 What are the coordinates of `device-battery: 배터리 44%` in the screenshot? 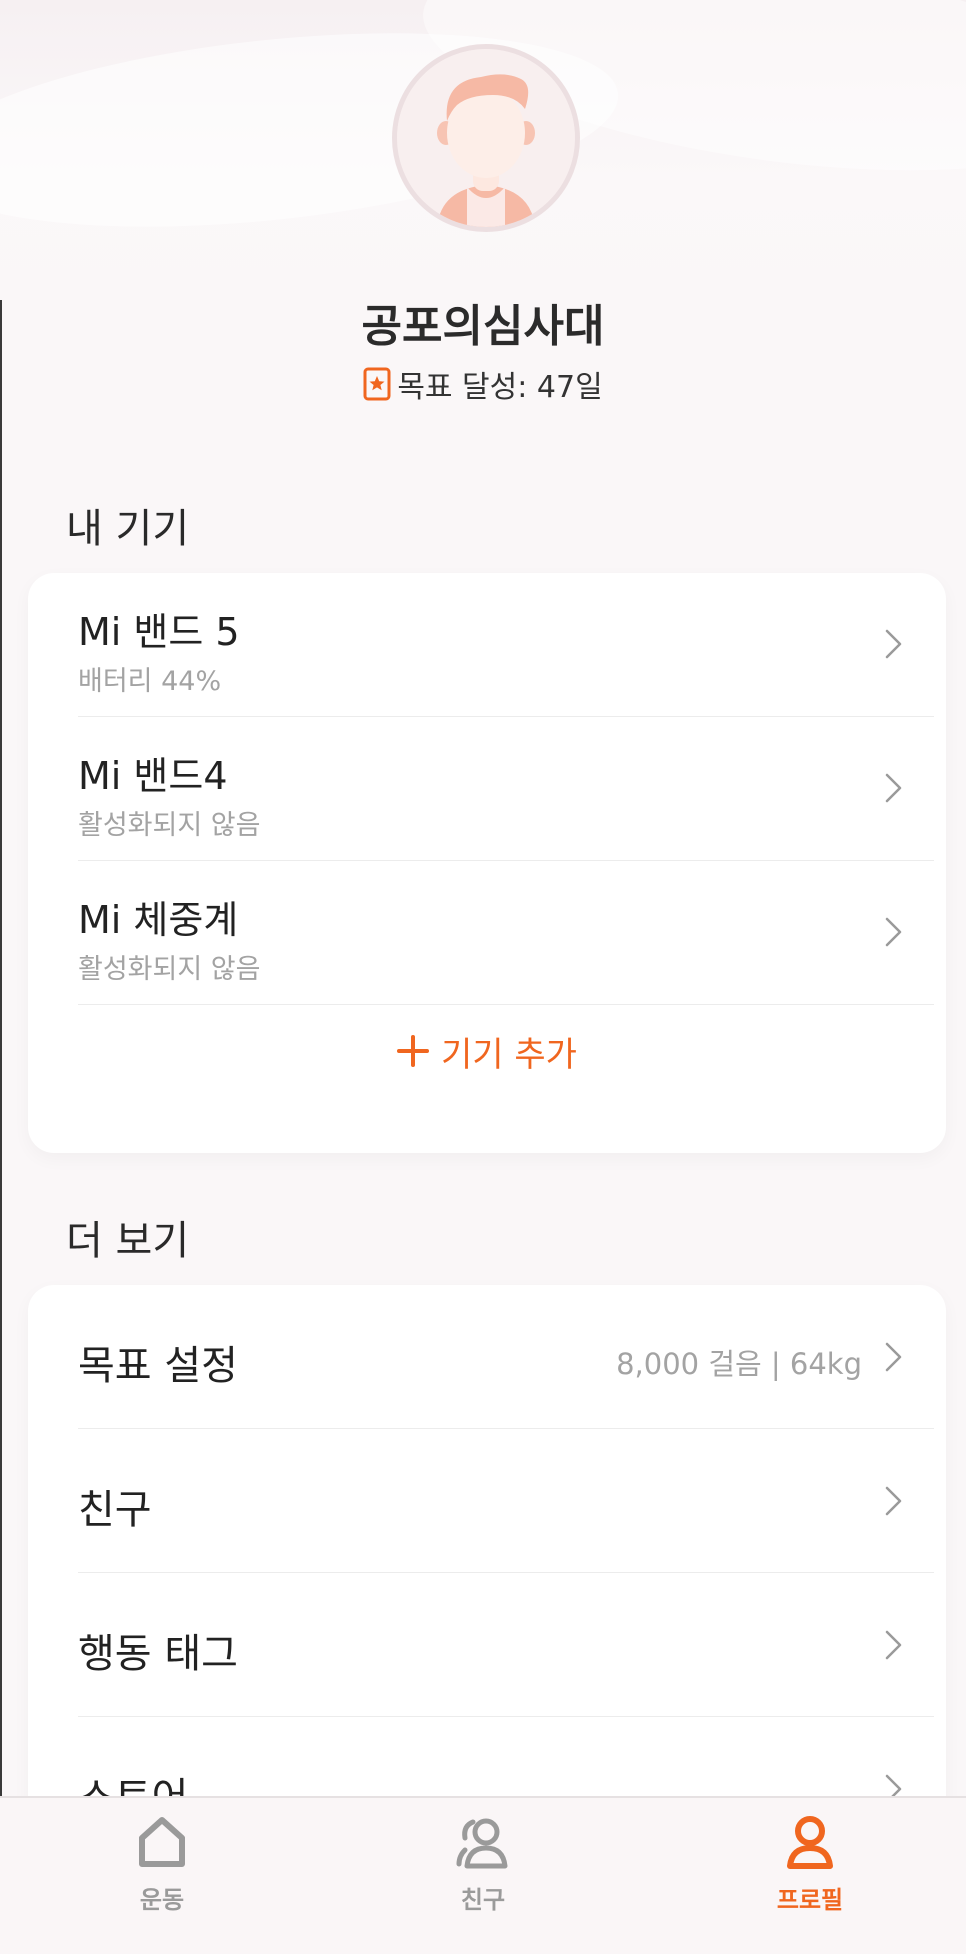 It's located at (150, 681).